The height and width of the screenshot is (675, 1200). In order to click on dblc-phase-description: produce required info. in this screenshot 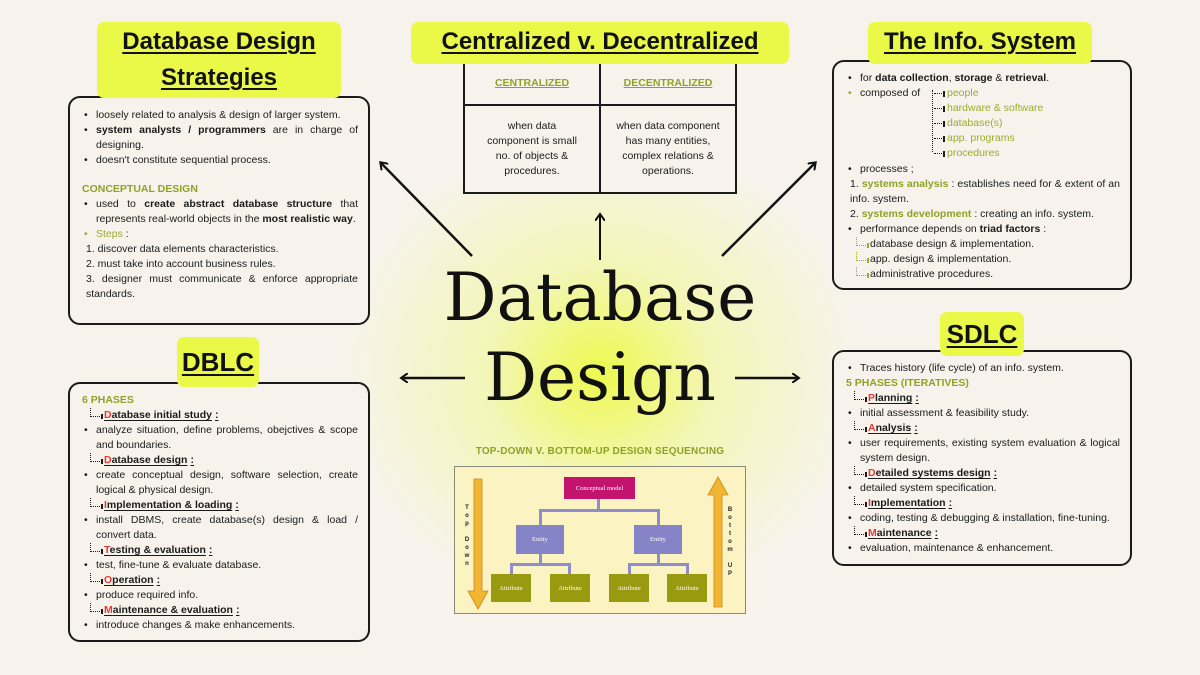, I will do `click(220, 595)`.